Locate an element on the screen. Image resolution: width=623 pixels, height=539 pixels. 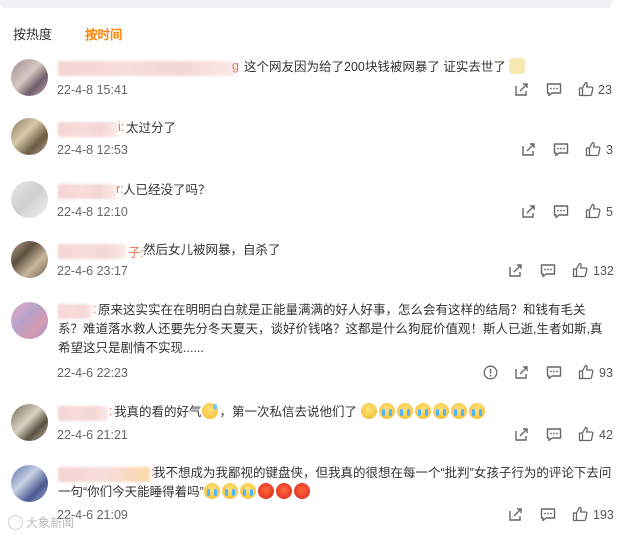
watermark: 大象新闻 is located at coordinates (41, 522).